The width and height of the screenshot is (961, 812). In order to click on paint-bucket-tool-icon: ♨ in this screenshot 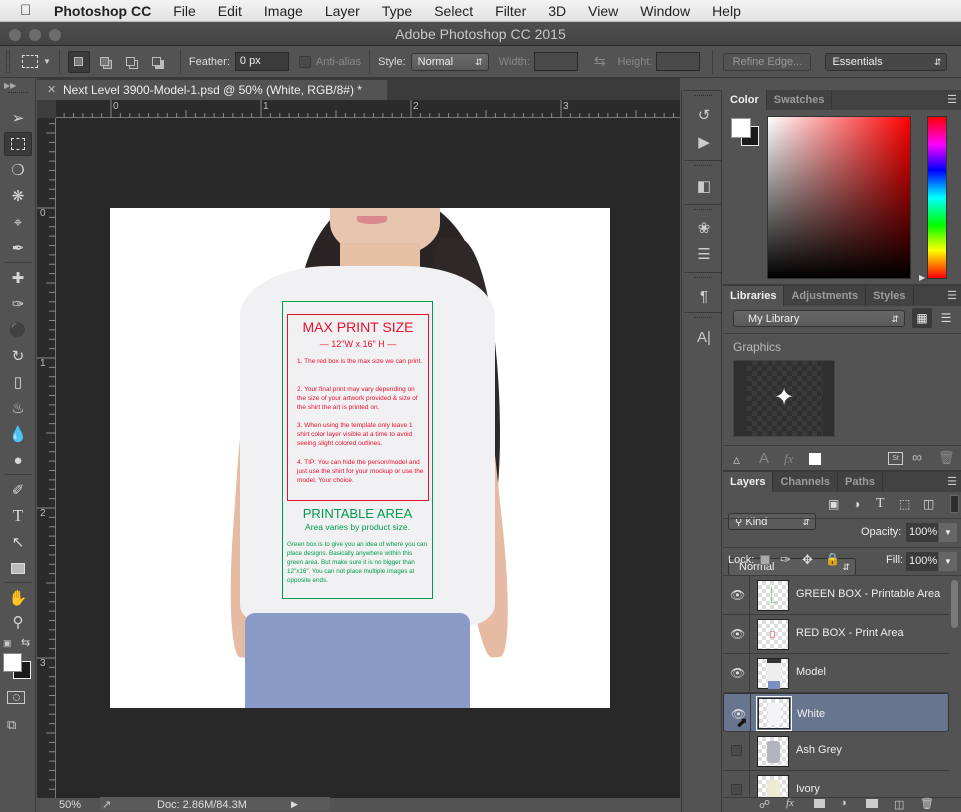, I will do `click(18, 408)`.